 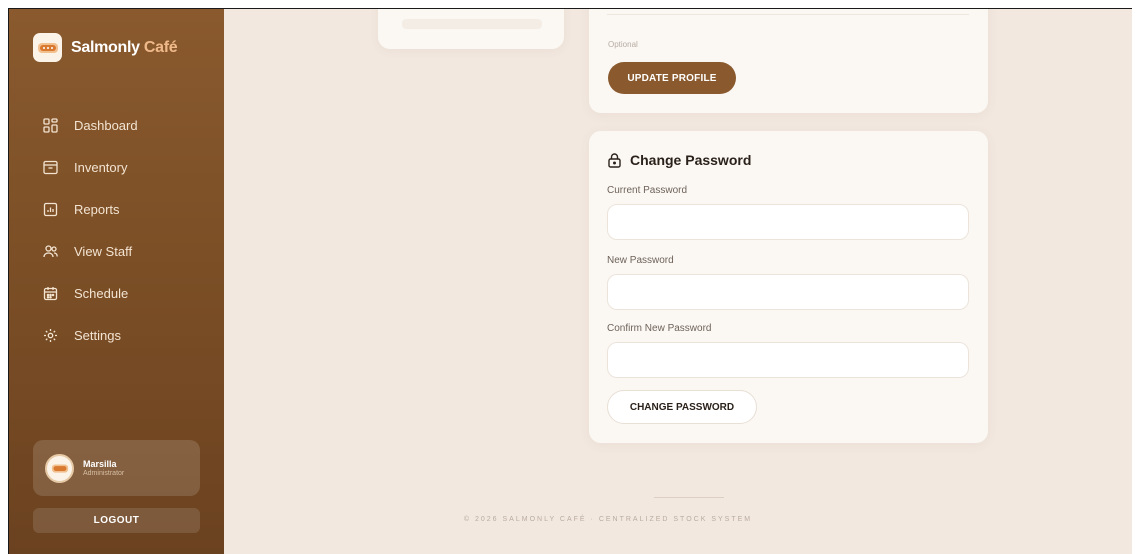 What do you see at coordinates (160, 47) in the screenshot?
I see `brand-name-accent: Café` at bounding box center [160, 47].